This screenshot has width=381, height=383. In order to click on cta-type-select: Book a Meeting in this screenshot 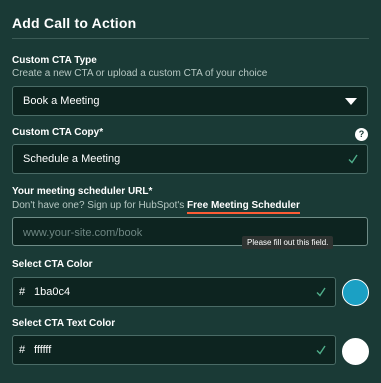, I will do `click(190, 101)`.